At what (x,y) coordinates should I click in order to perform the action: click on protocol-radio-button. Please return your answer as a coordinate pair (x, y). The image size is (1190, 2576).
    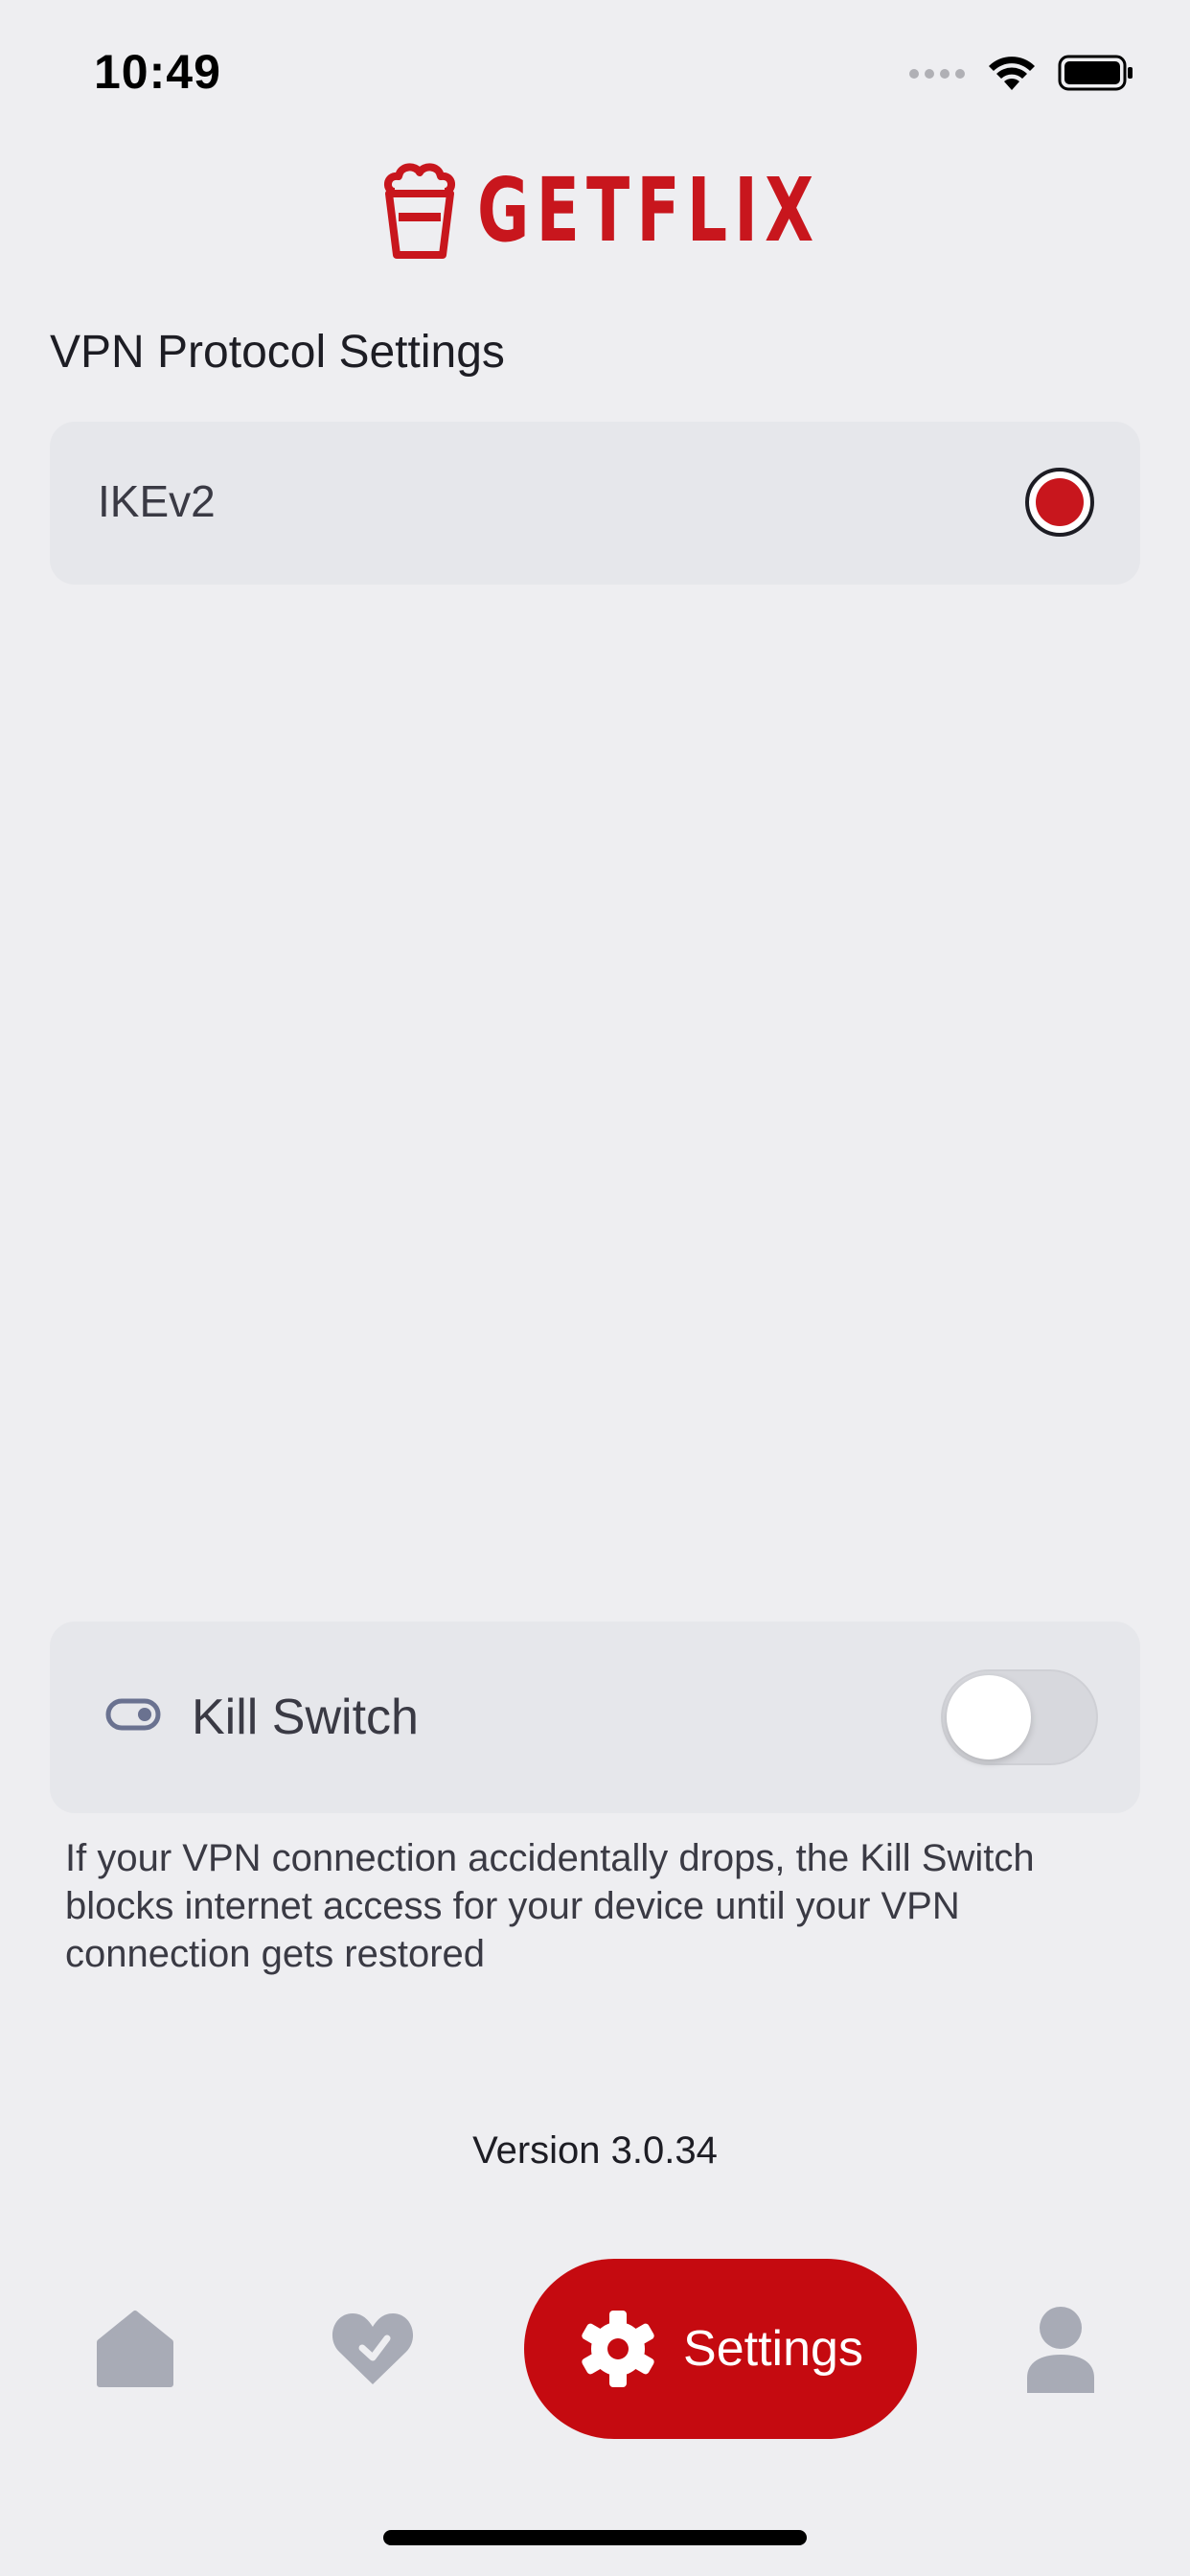
    Looking at the image, I should click on (1060, 502).